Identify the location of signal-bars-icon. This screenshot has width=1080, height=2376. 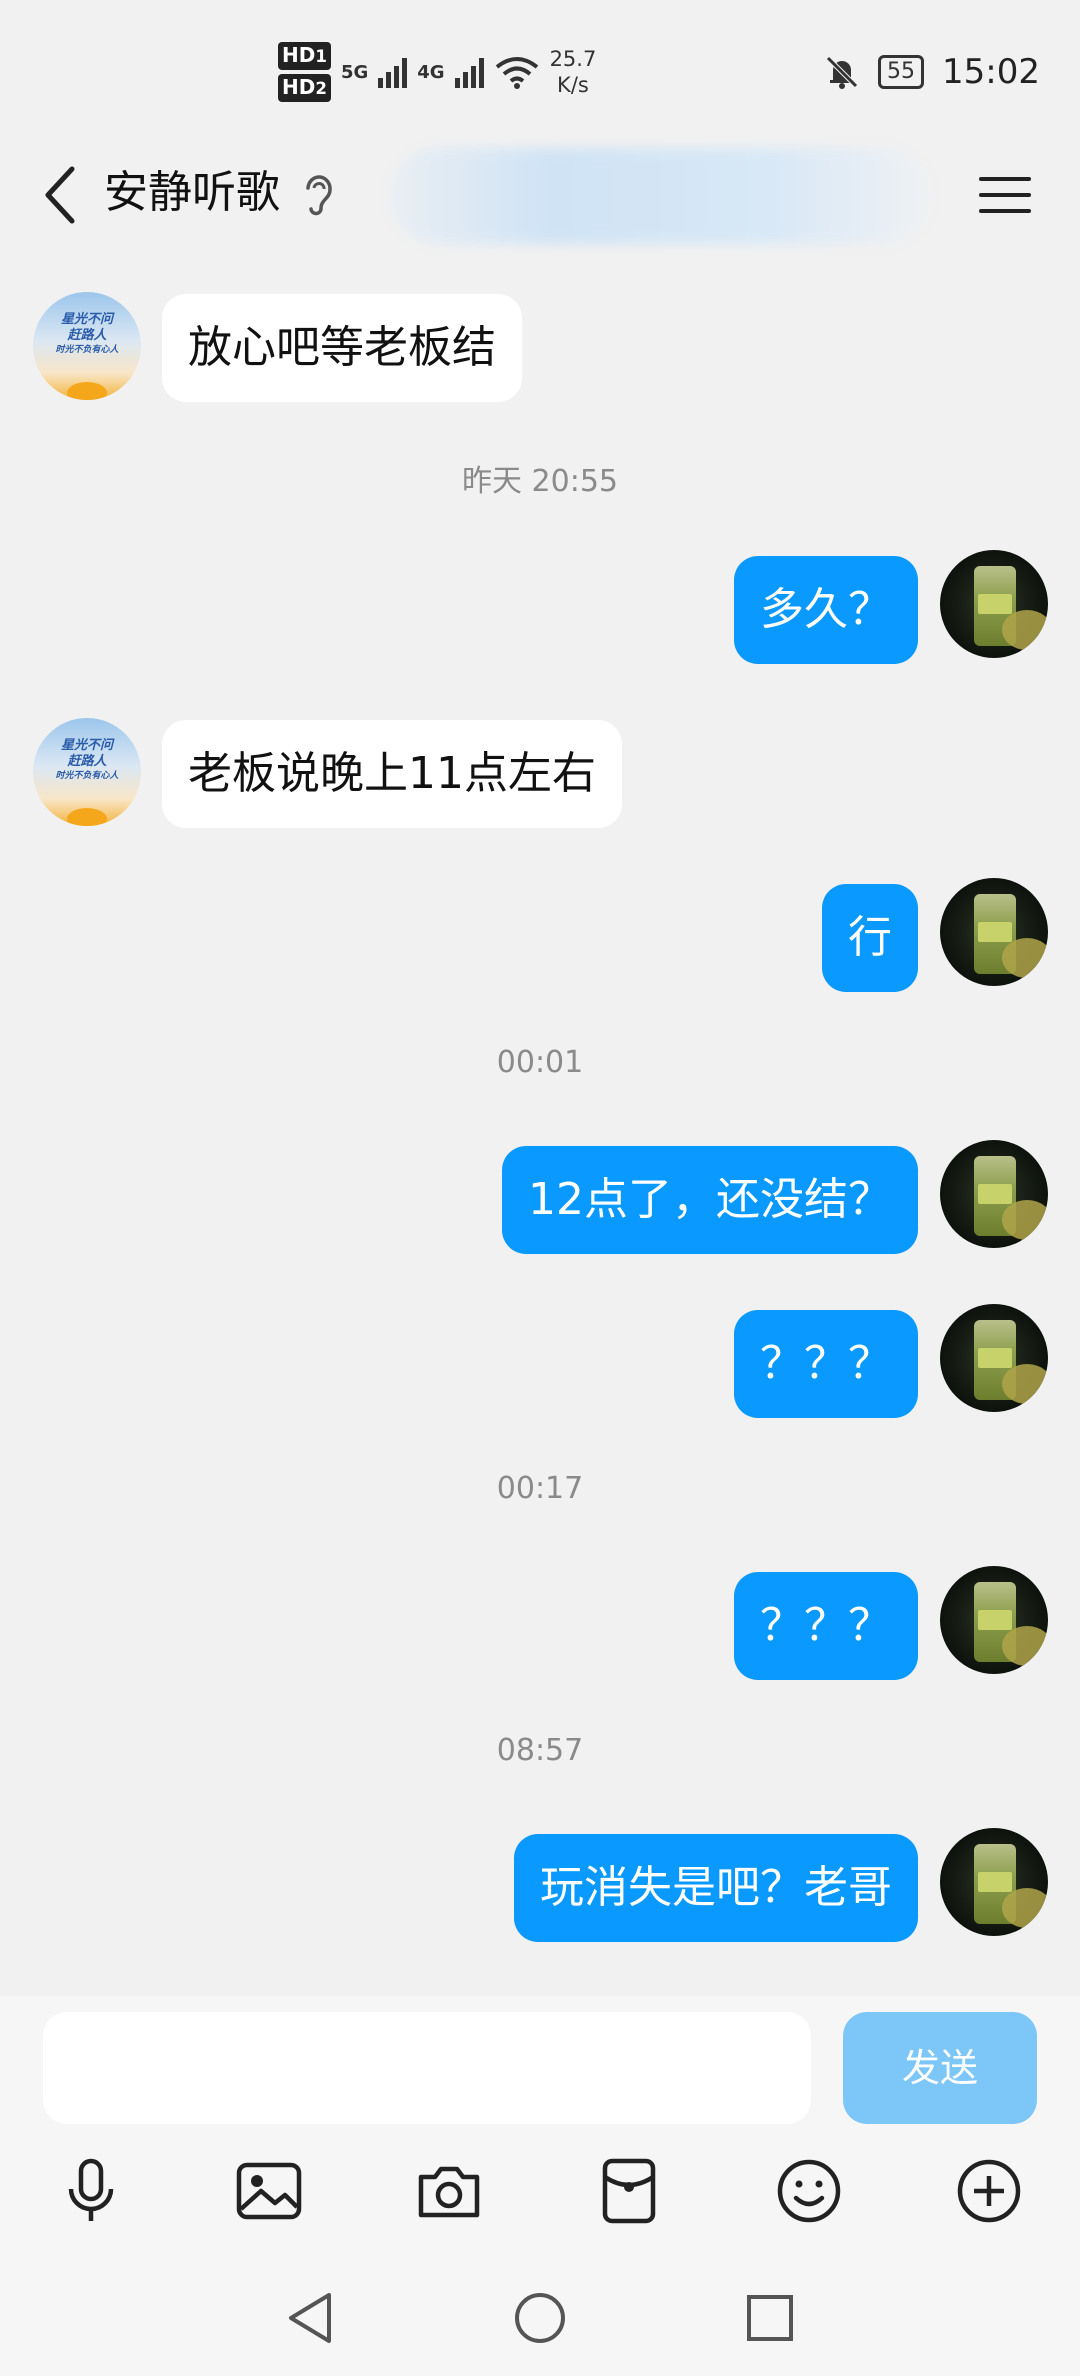
(393, 72).